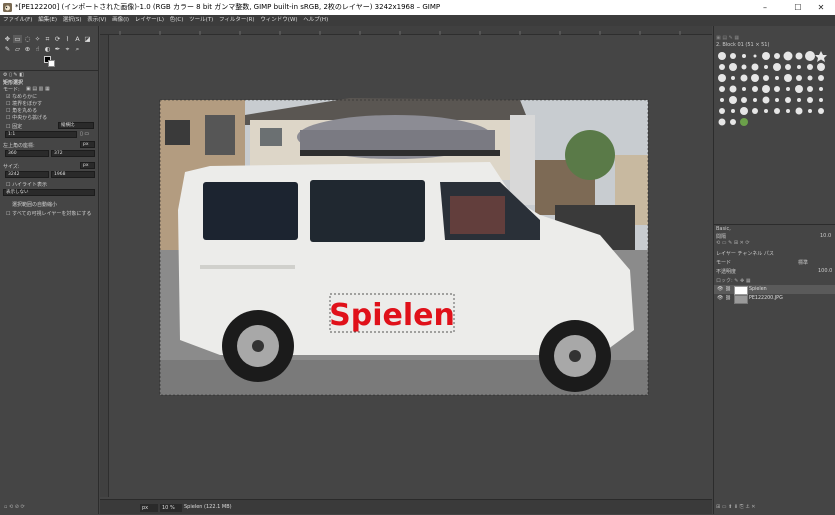 This screenshot has height=515, width=835. I want to click on layer-mode-select: 標準, so click(803, 262).